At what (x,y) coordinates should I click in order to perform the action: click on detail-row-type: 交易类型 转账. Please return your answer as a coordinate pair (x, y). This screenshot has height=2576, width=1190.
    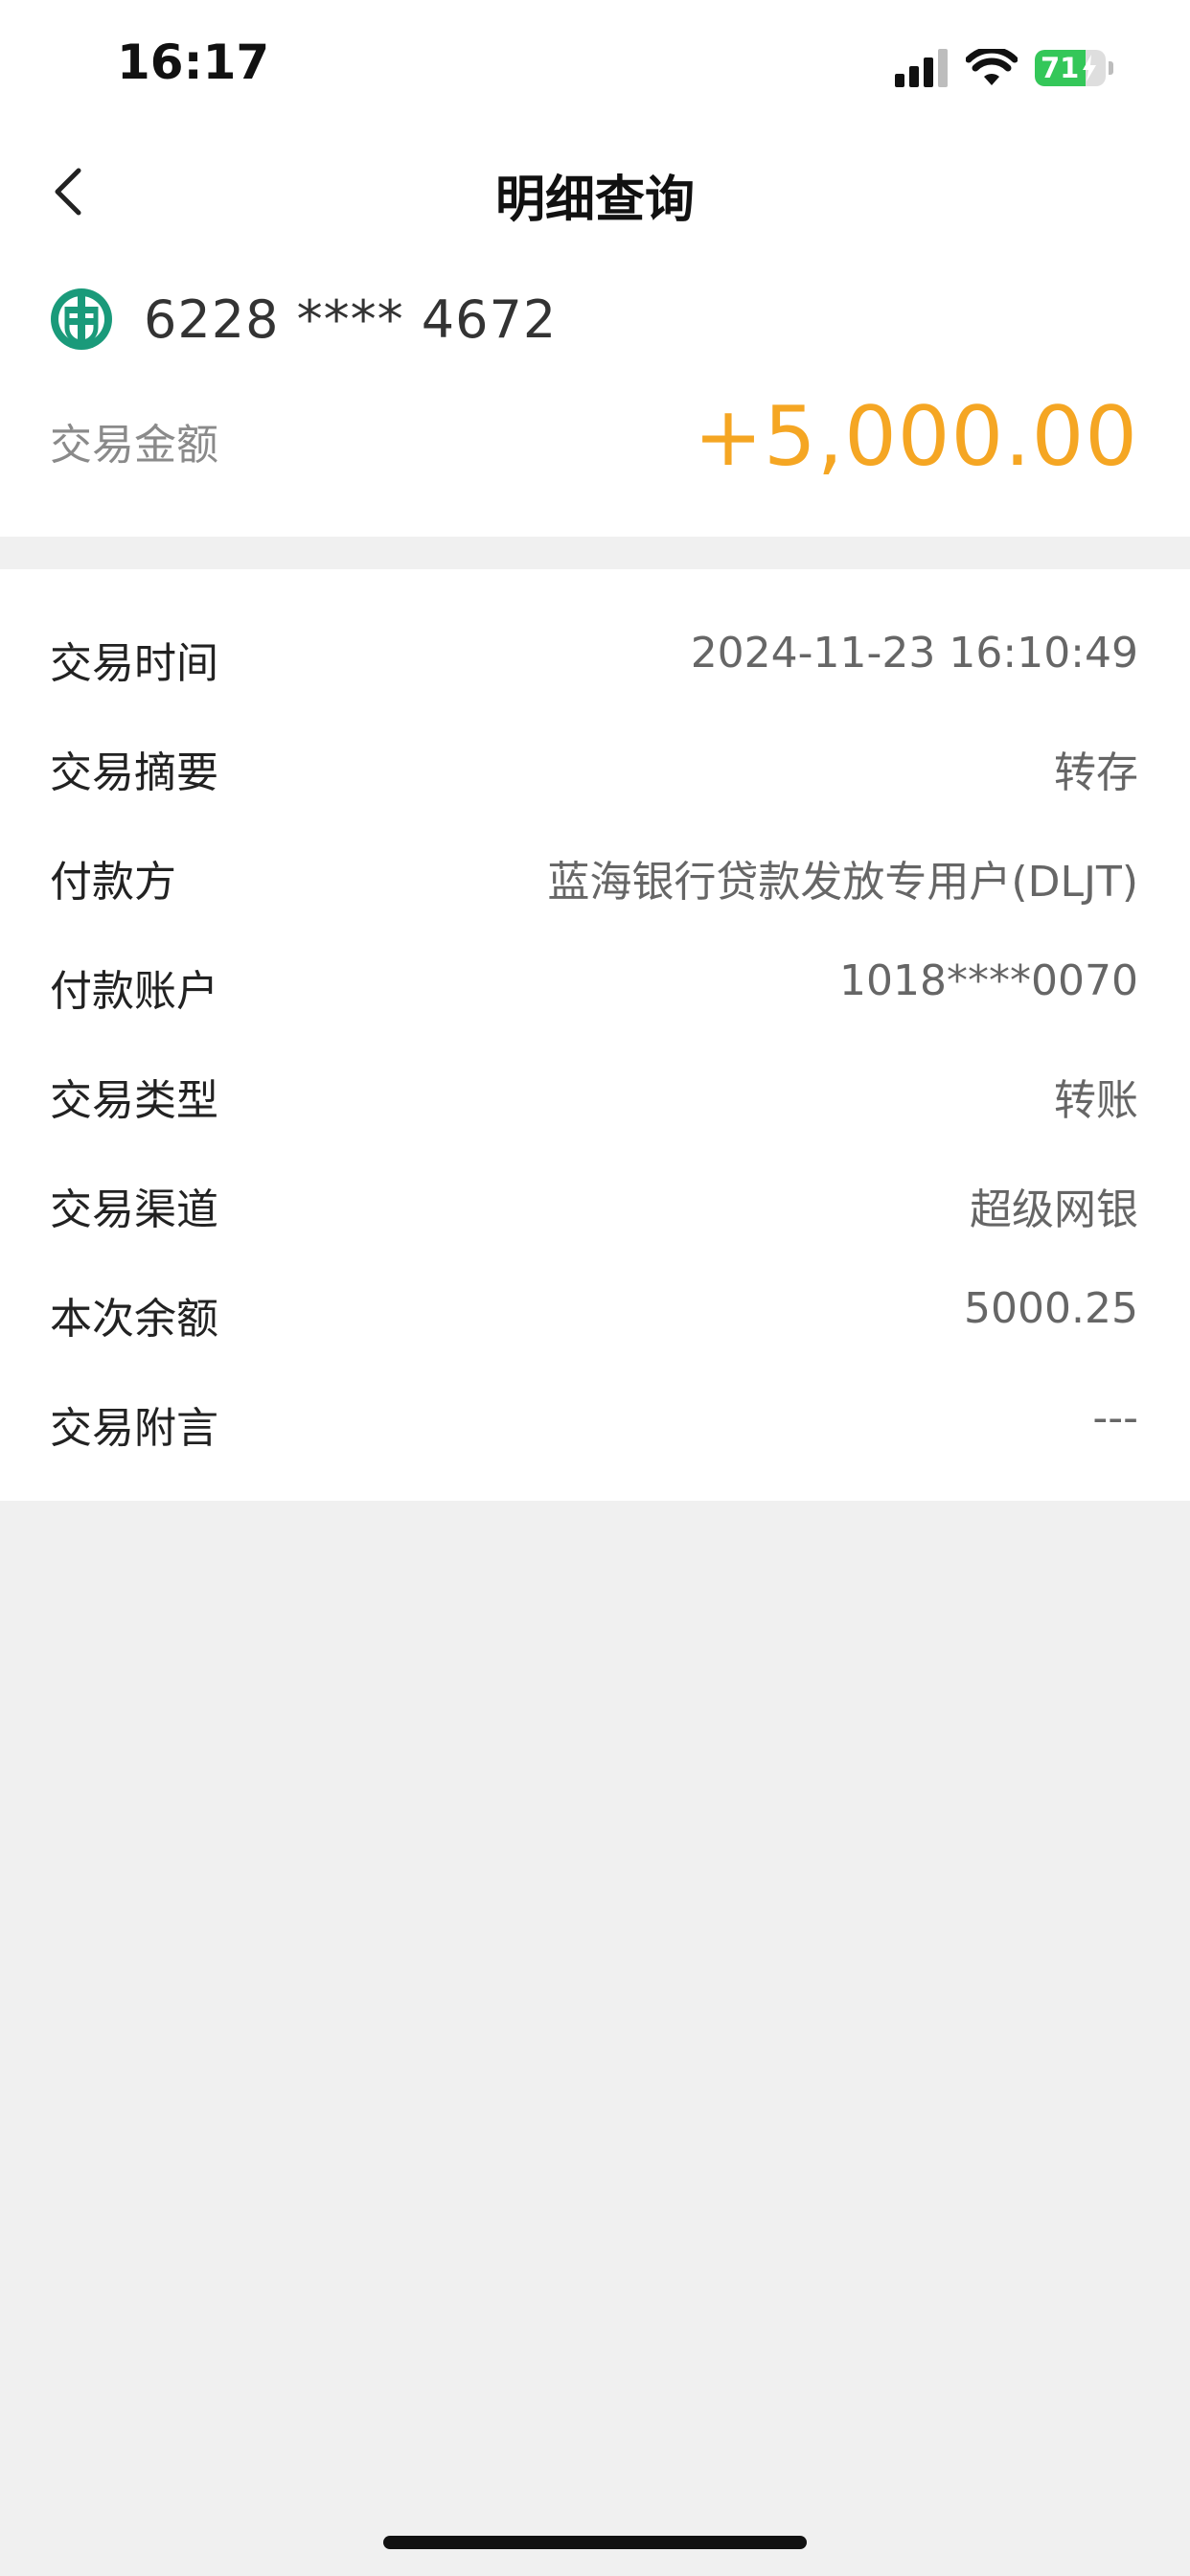
    Looking at the image, I should click on (595, 1089).